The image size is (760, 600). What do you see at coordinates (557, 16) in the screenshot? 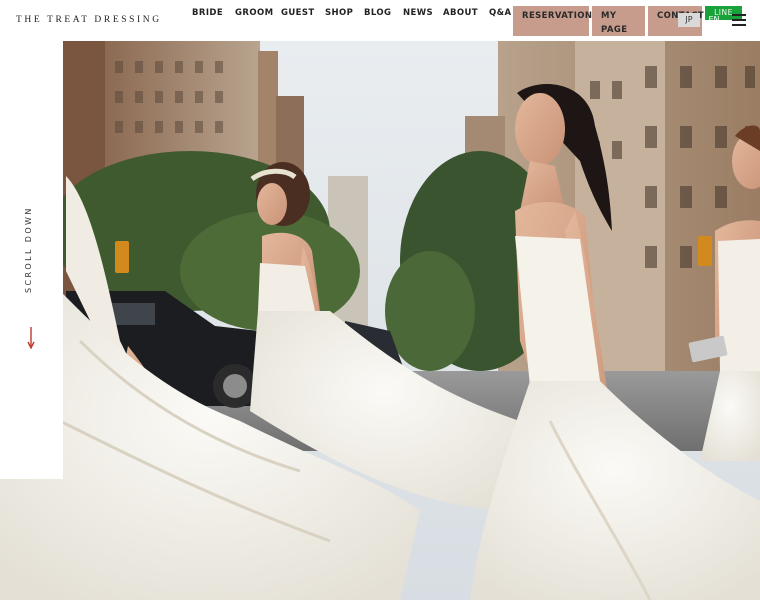
I see `reservation-label: RESERVATION` at bounding box center [557, 16].